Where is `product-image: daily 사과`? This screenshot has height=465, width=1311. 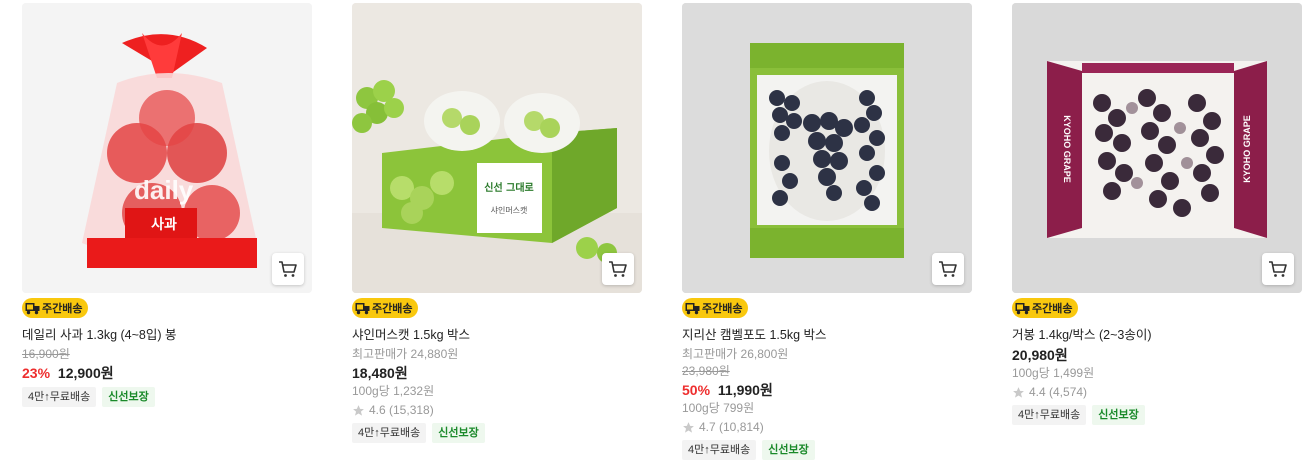
product-image: daily 사과 is located at coordinates (167, 148).